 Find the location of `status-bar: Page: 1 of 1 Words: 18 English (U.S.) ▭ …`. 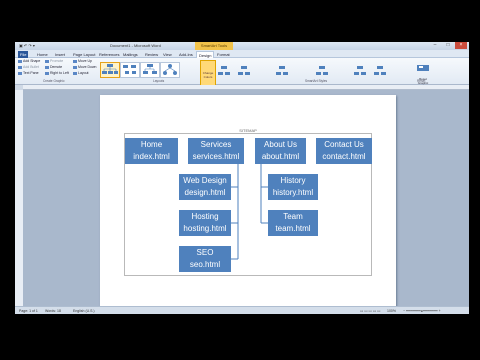

status-bar: Page: 1 of 1 Words: 18 English (U.S.) ▭ … is located at coordinates (242, 310).